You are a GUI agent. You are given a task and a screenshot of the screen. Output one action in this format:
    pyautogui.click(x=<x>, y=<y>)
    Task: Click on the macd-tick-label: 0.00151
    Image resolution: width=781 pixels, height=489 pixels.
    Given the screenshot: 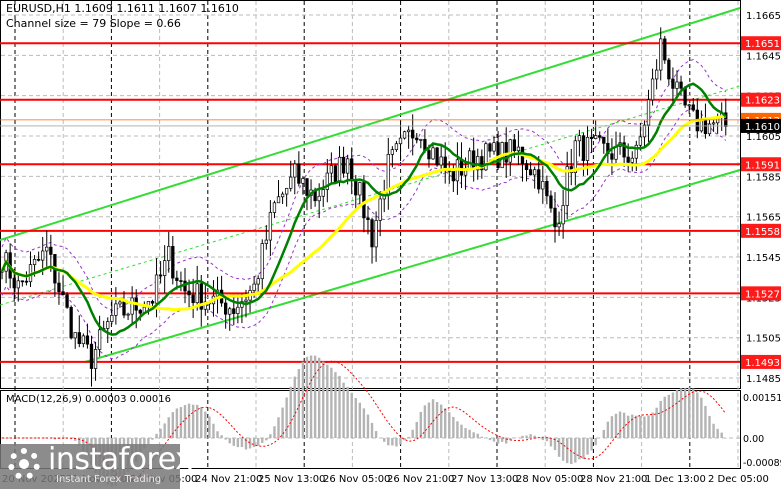 What is the action you would take?
    pyautogui.click(x=762, y=398)
    